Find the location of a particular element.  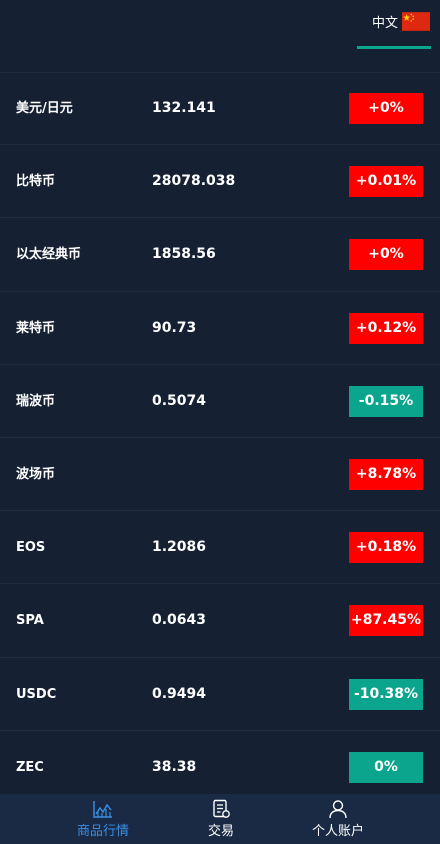

language-label: 中文 is located at coordinates (384, 23).